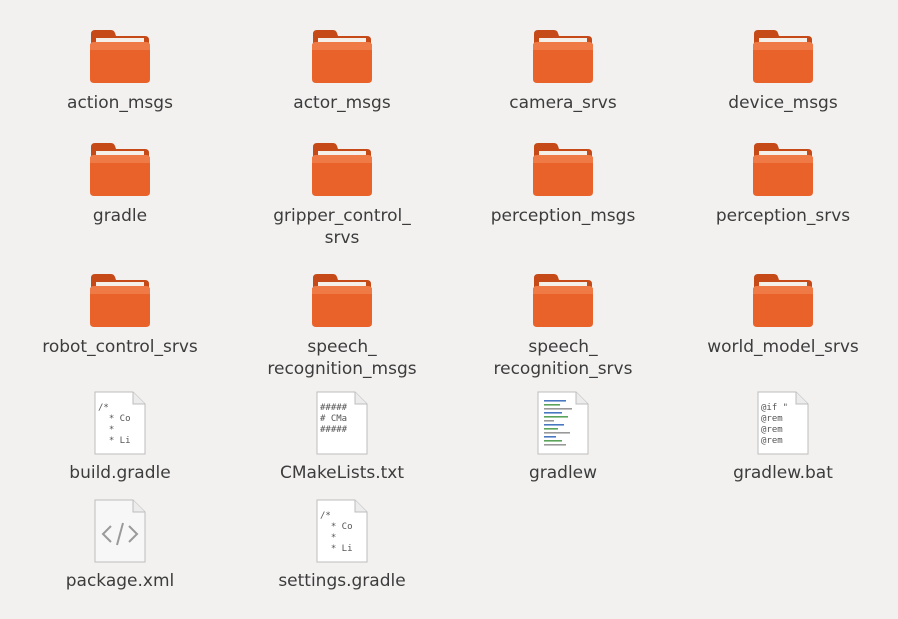 Image resolution: width=898 pixels, height=619 pixels. What do you see at coordinates (120, 216) in the screenshot?
I see `file-name-label: gradle` at bounding box center [120, 216].